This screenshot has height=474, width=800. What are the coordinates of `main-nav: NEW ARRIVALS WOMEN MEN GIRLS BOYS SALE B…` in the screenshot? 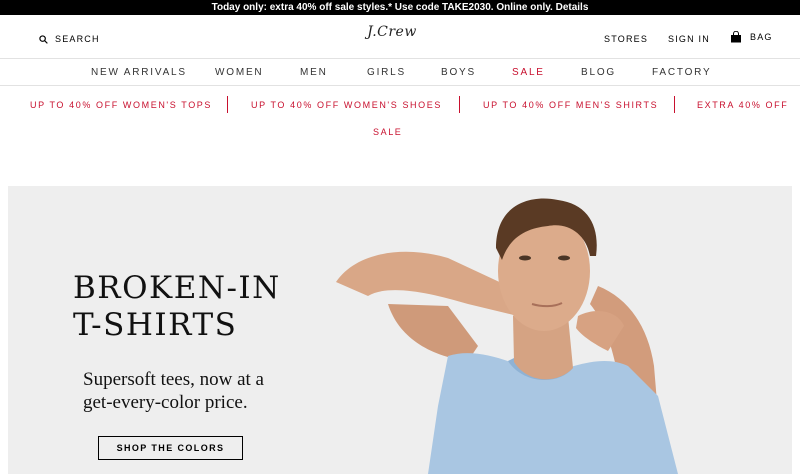 It's located at (400, 73).